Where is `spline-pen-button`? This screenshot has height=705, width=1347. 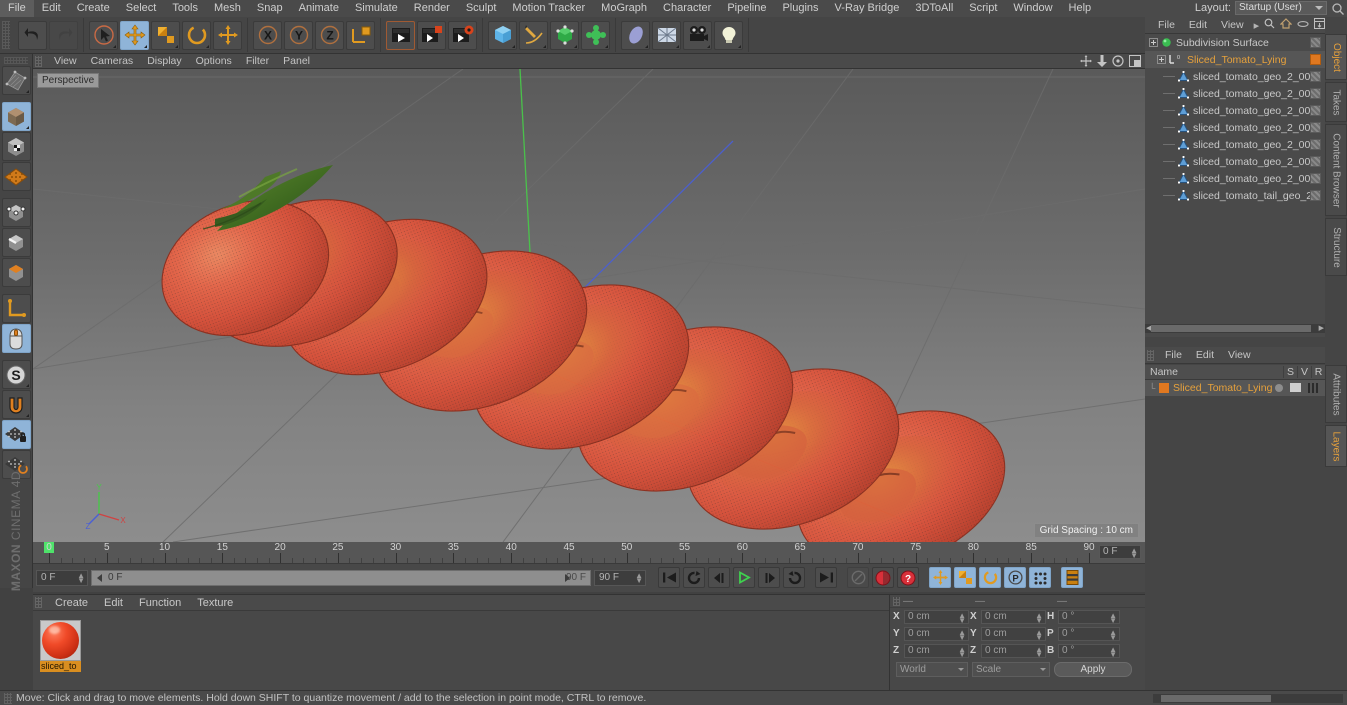 spline-pen-button is located at coordinates (533, 35).